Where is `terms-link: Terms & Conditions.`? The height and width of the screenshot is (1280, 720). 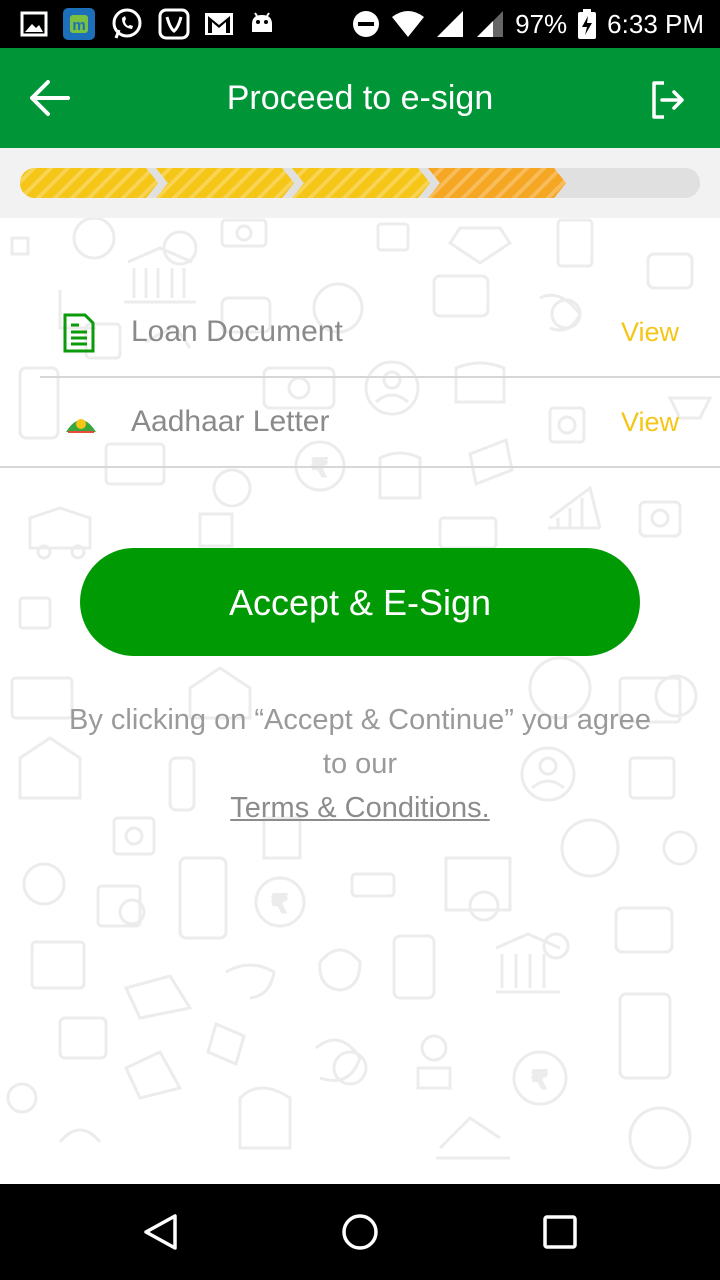 terms-link: Terms & Conditions. is located at coordinates (360, 808).